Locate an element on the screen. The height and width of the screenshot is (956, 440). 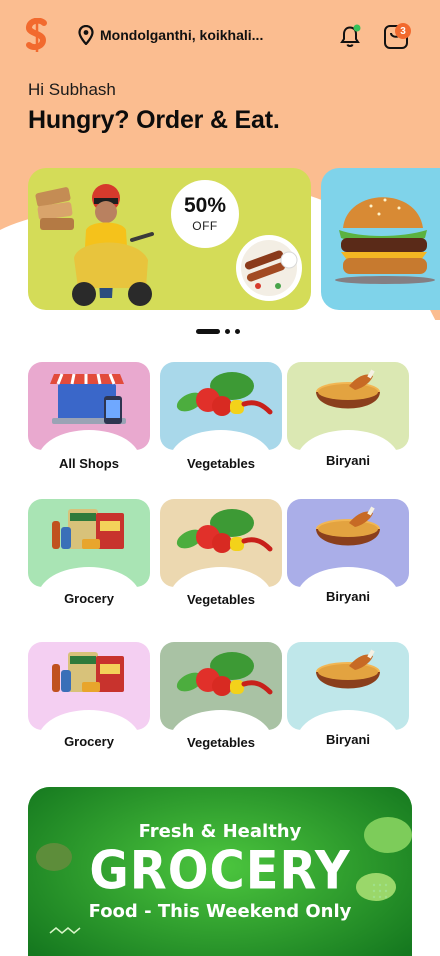
burger-banner is located at coordinates (380, 239).